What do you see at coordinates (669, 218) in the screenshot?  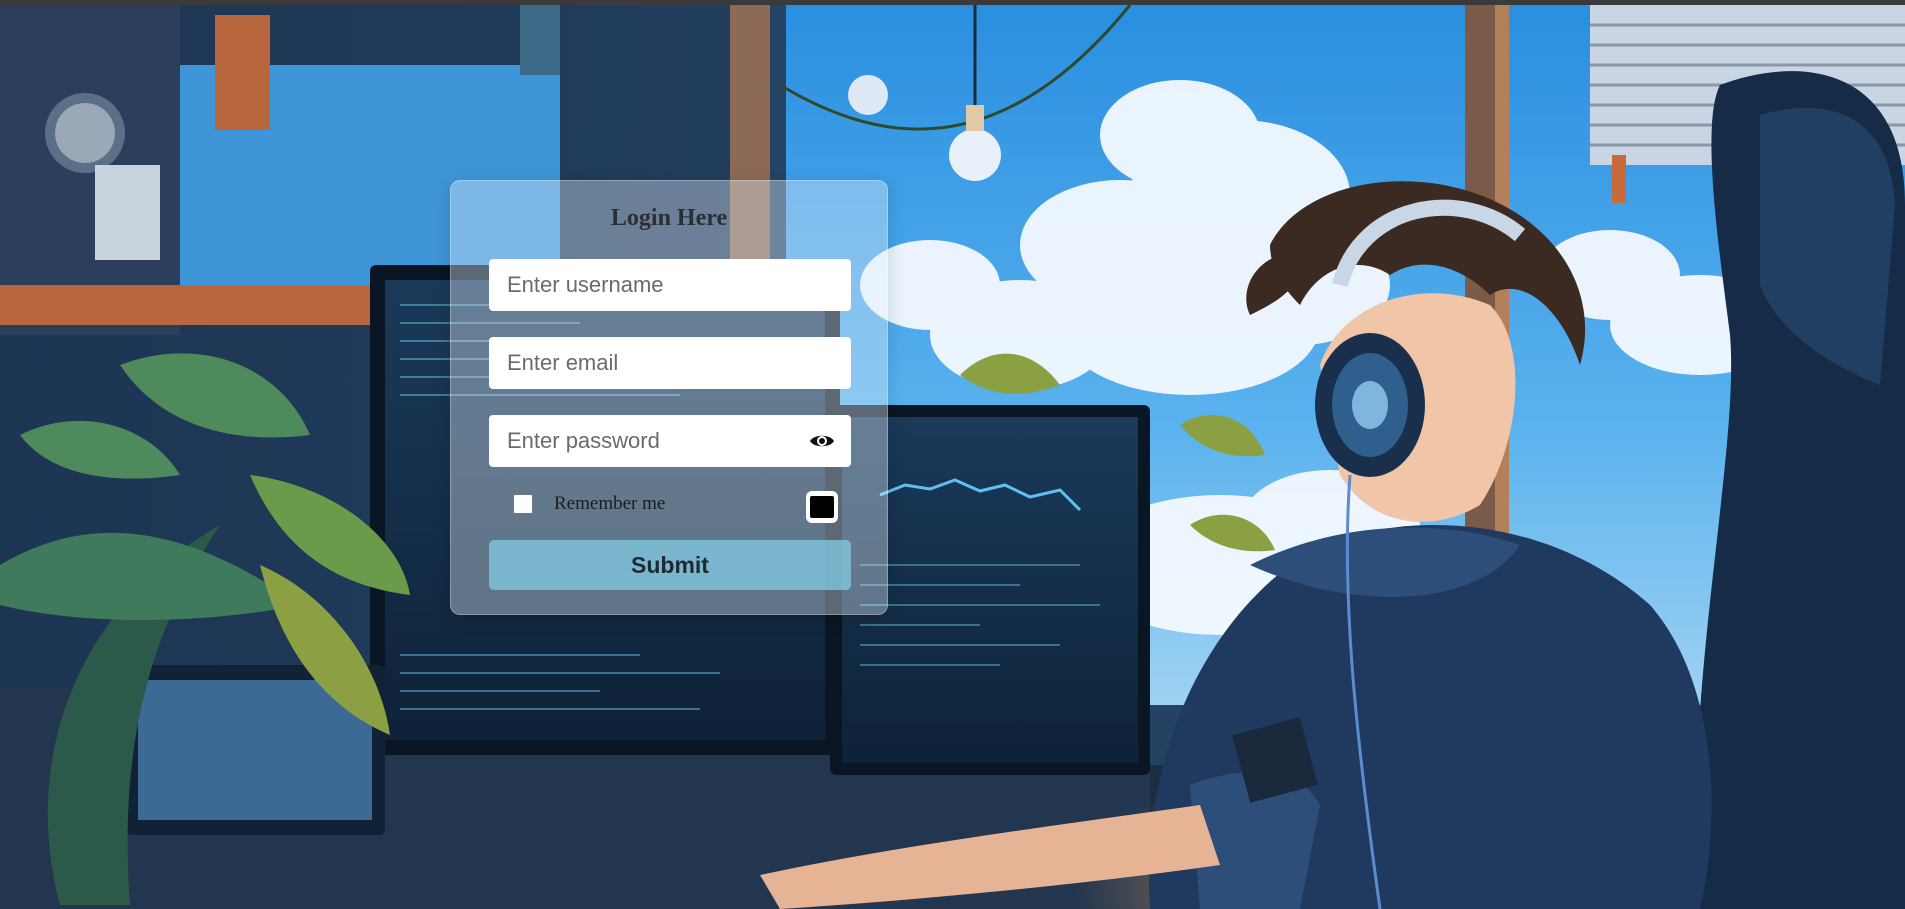 I see `login-title: Login Here` at bounding box center [669, 218].